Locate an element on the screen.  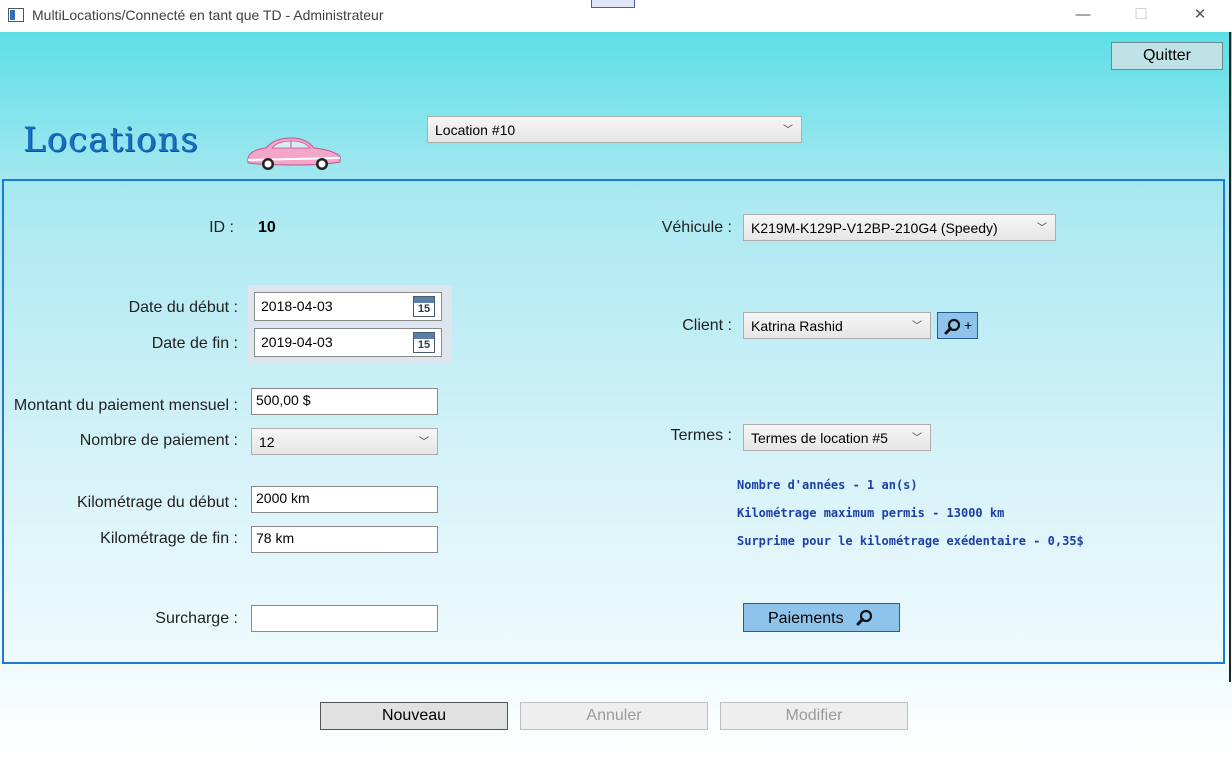
vehicle-select: K219M-K129P-V12BP-210G4 (Speedy) ﹀ is located at coordinates (899, 227).